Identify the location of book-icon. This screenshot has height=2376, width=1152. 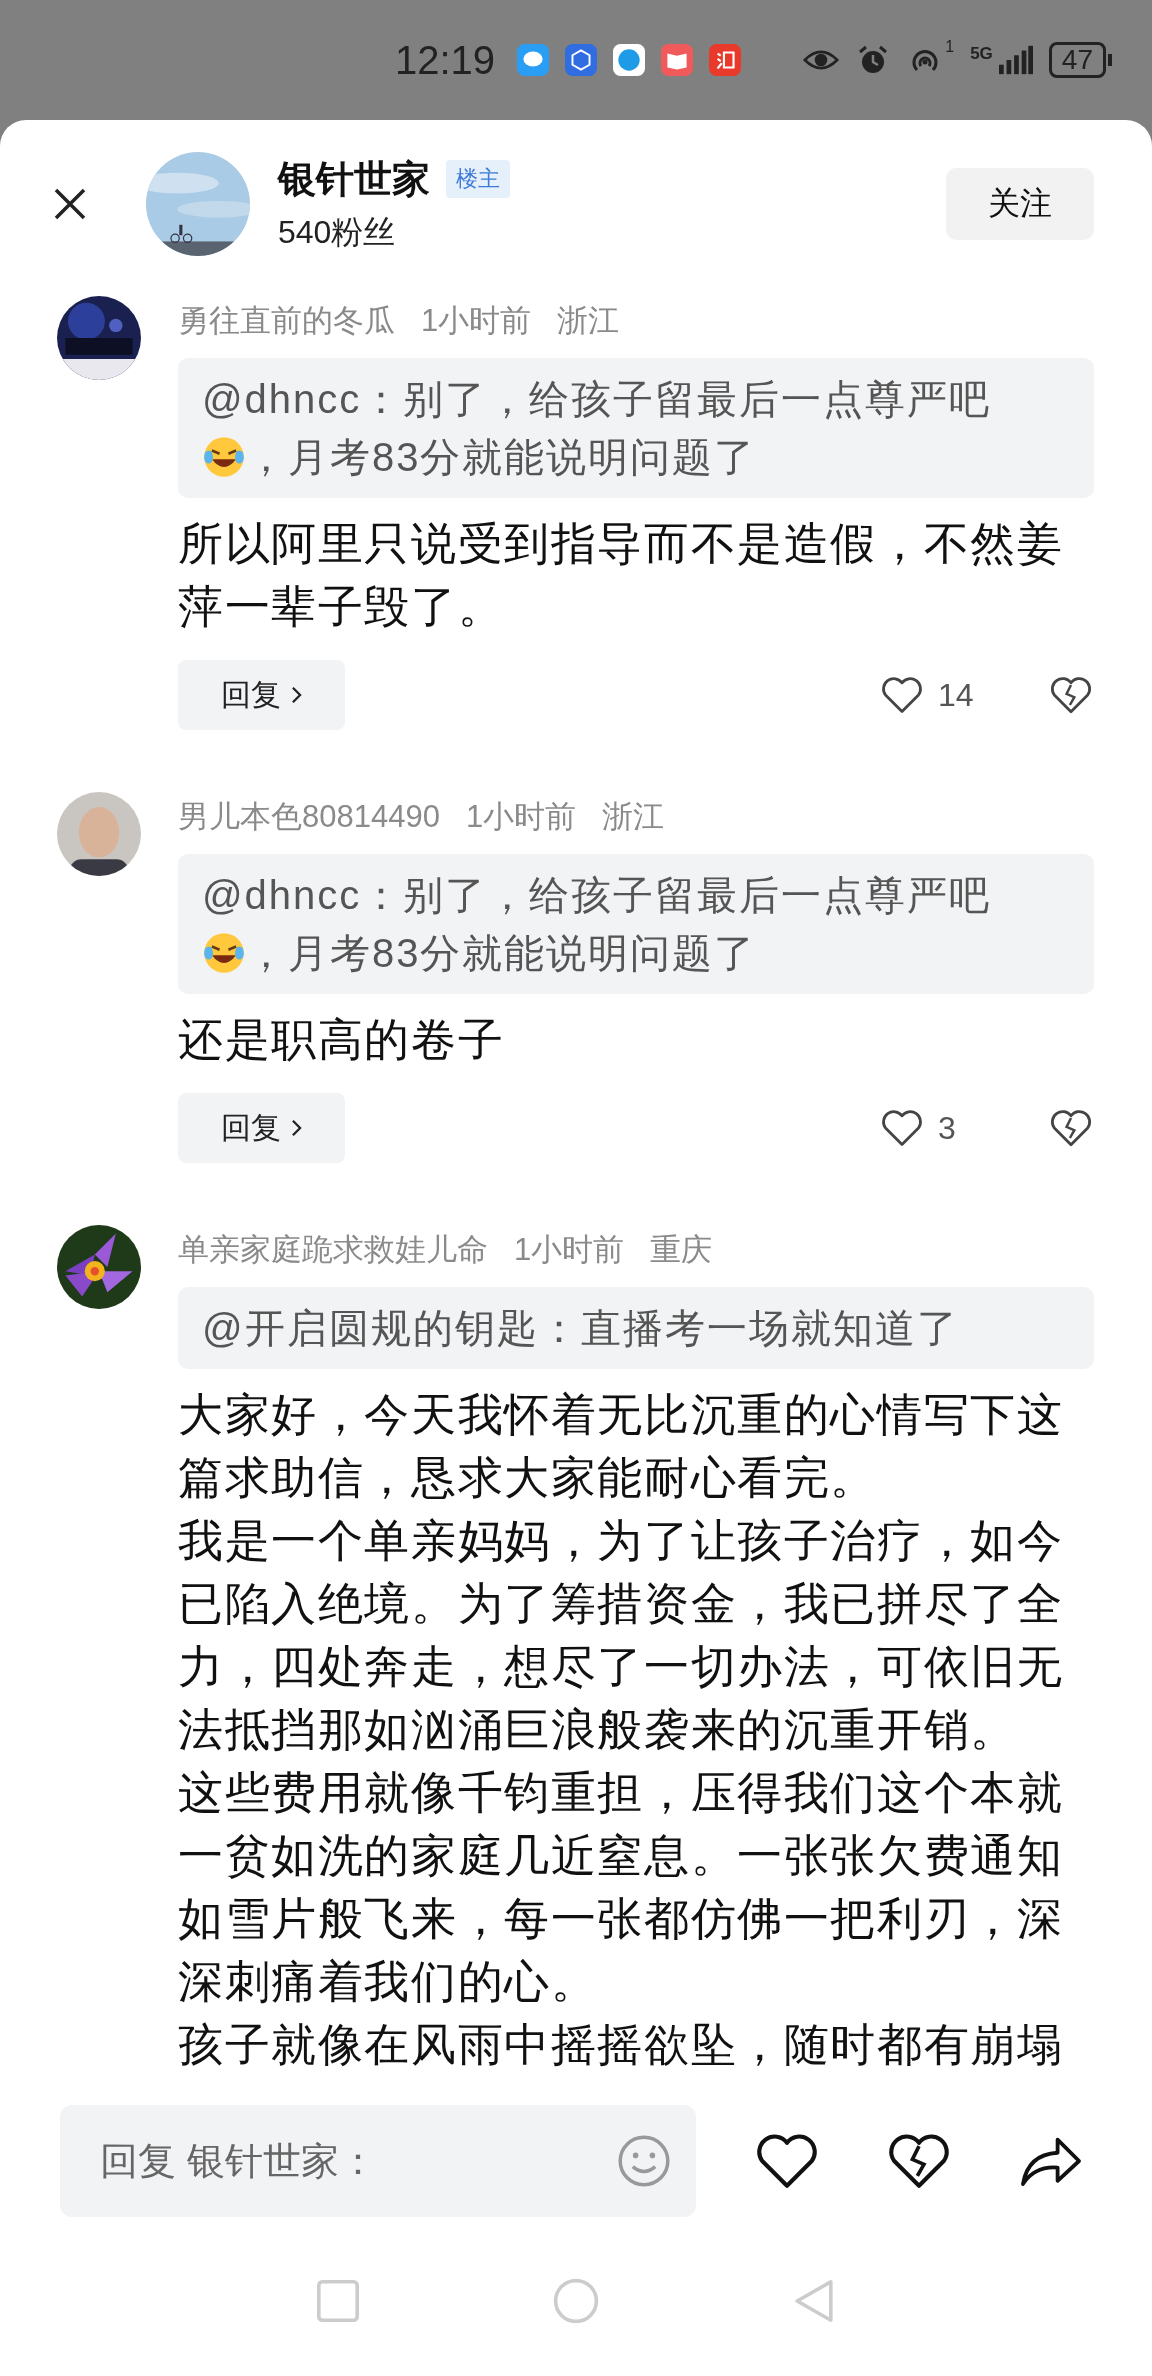
(677, 60).